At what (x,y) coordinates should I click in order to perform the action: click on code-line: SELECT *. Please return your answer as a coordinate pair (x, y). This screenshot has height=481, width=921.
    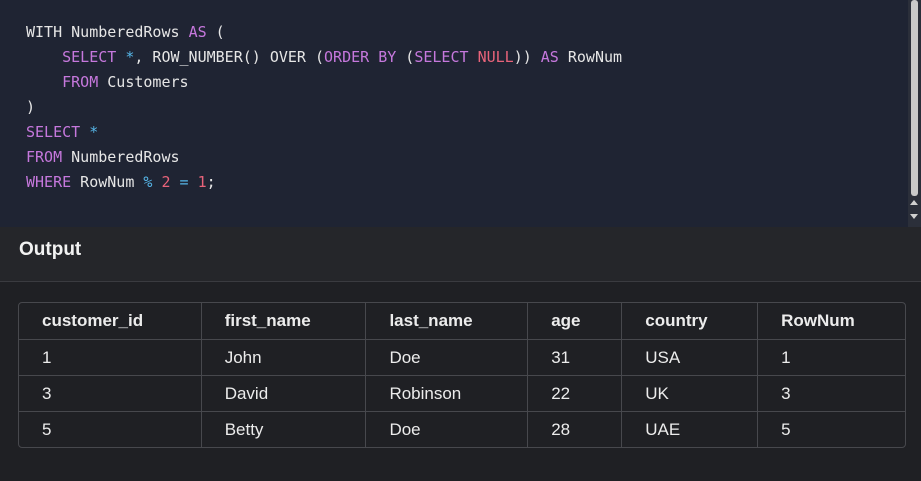
    Looking at the image, I should click on (62, 132).